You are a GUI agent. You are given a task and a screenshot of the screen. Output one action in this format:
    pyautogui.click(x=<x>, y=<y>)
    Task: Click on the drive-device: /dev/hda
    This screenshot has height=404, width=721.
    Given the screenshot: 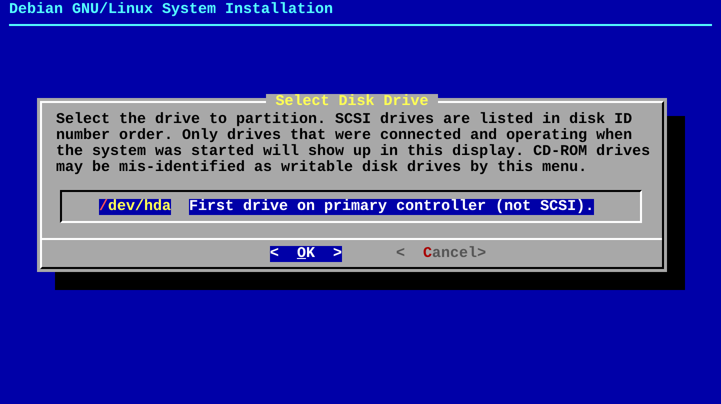 What is the action you would take?
    pyautogui.click(x=135, y=206)
    